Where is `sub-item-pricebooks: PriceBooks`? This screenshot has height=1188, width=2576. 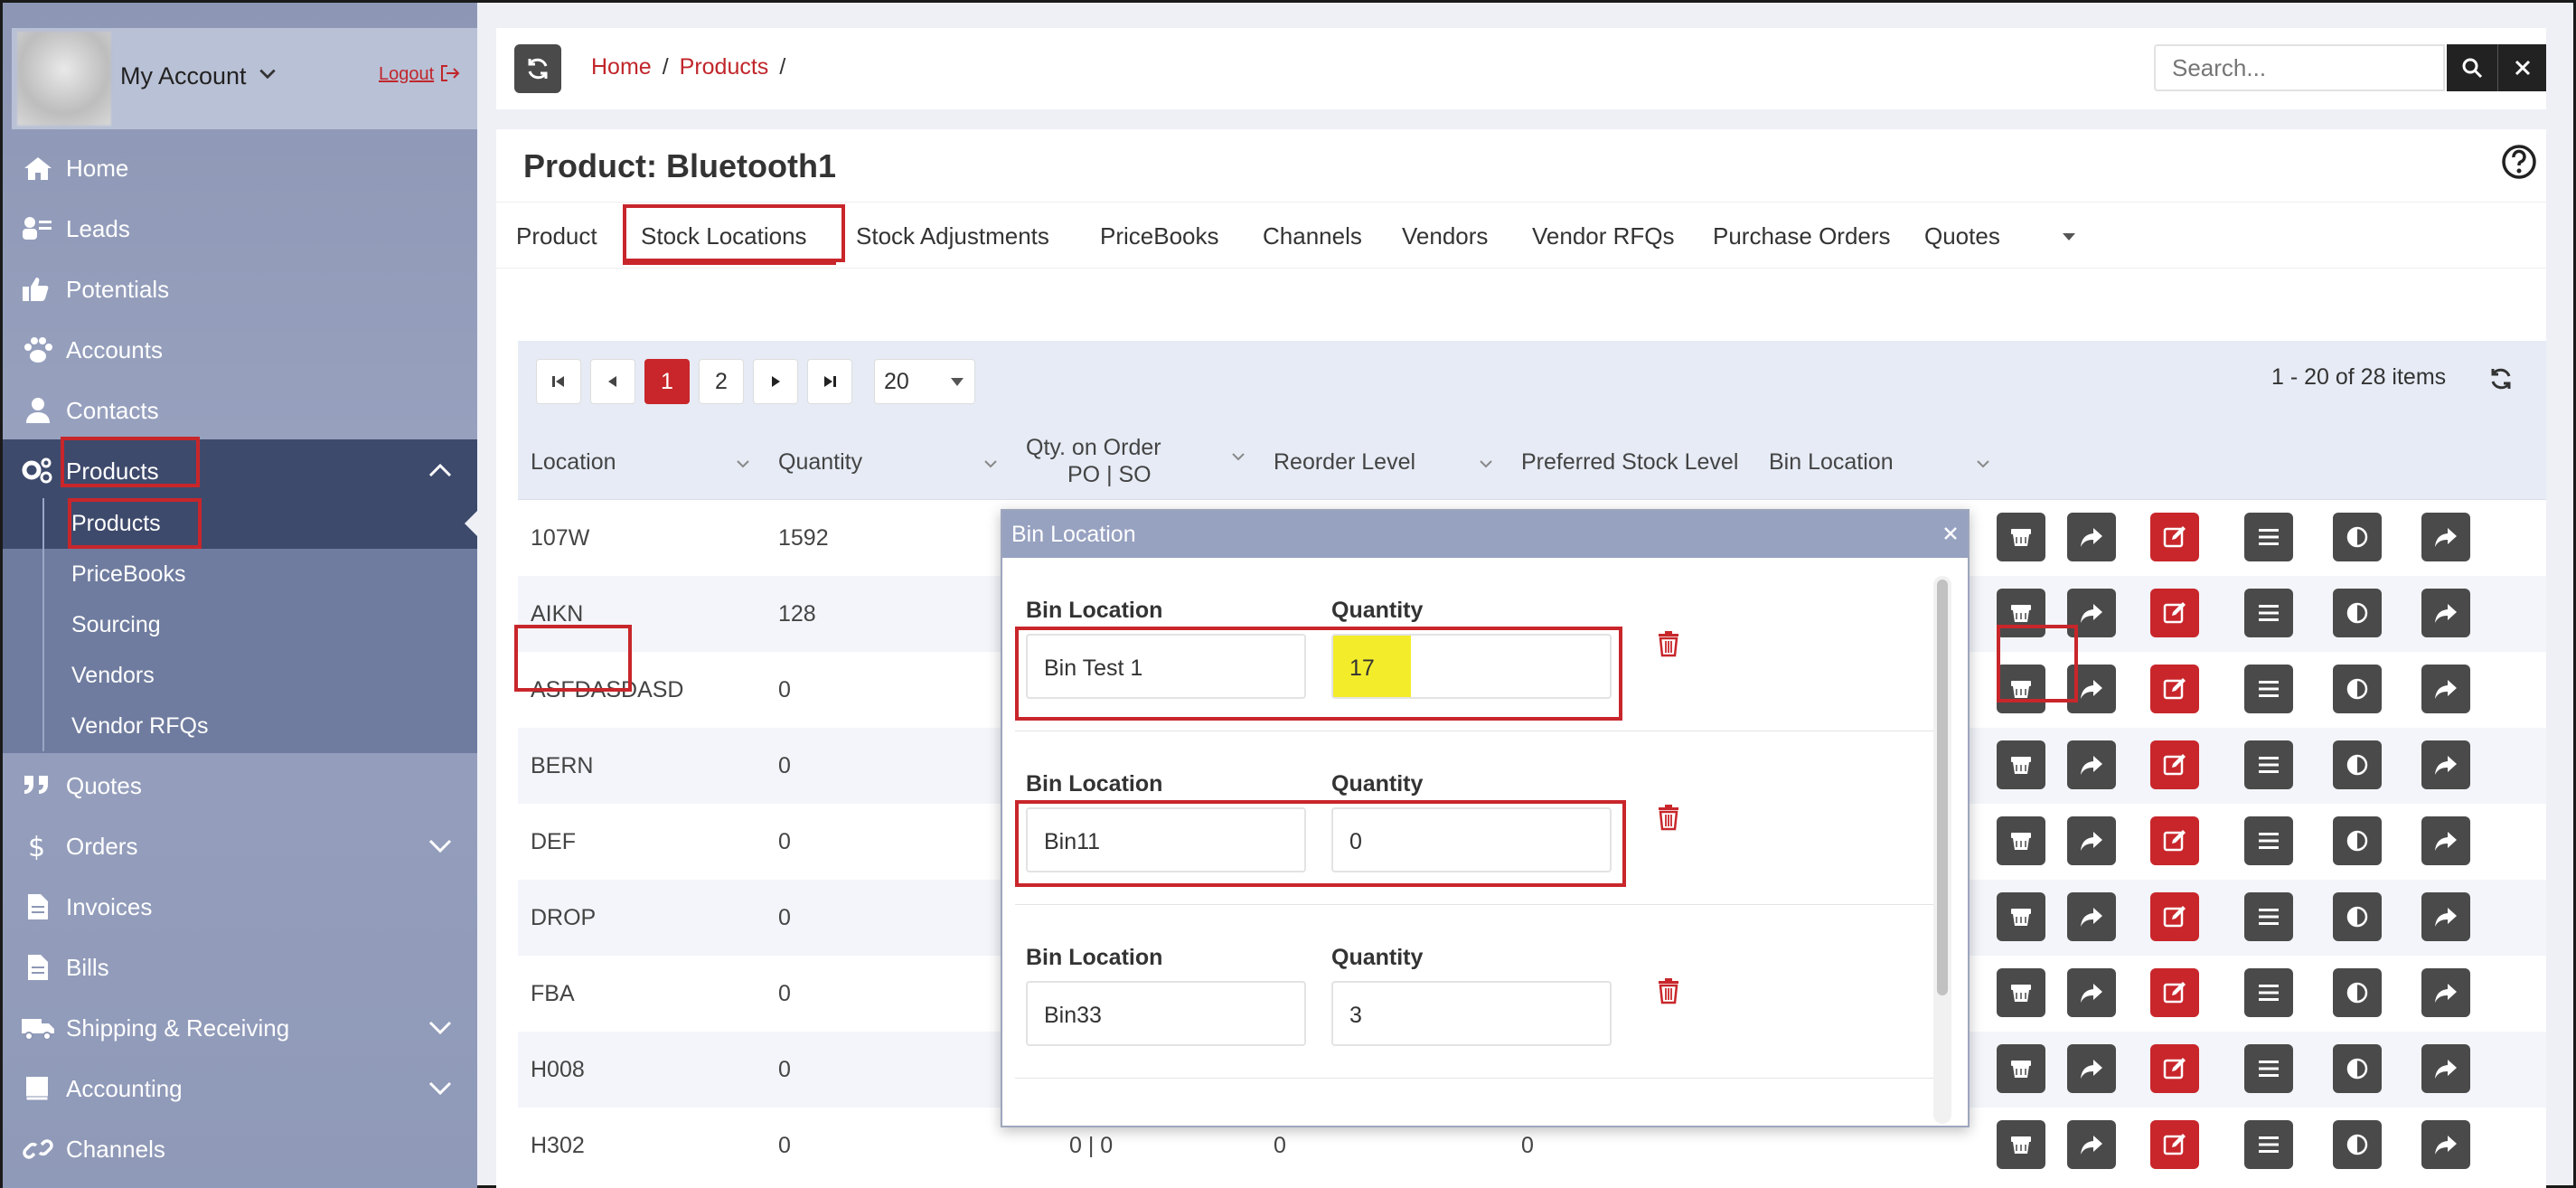 sub-item-pricebooks: PriceBooks is located at coordinates (240, 574).